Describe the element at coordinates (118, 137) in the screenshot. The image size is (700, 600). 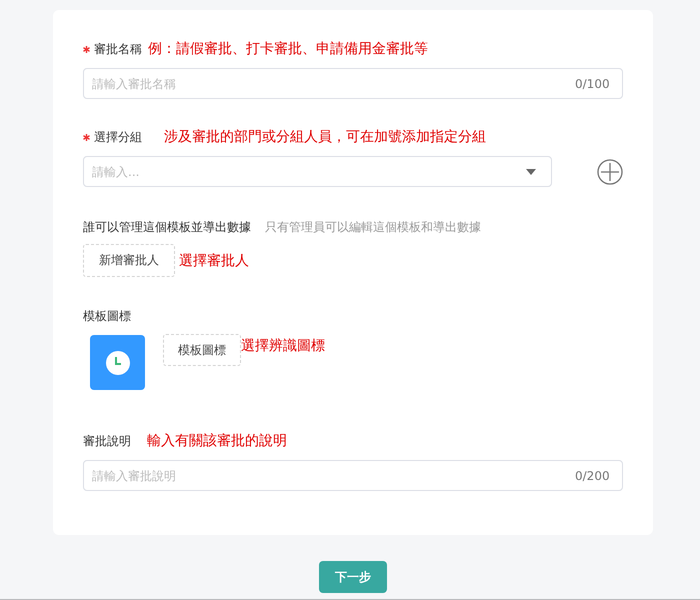
I see `field-label: 選擇分組` at that location.